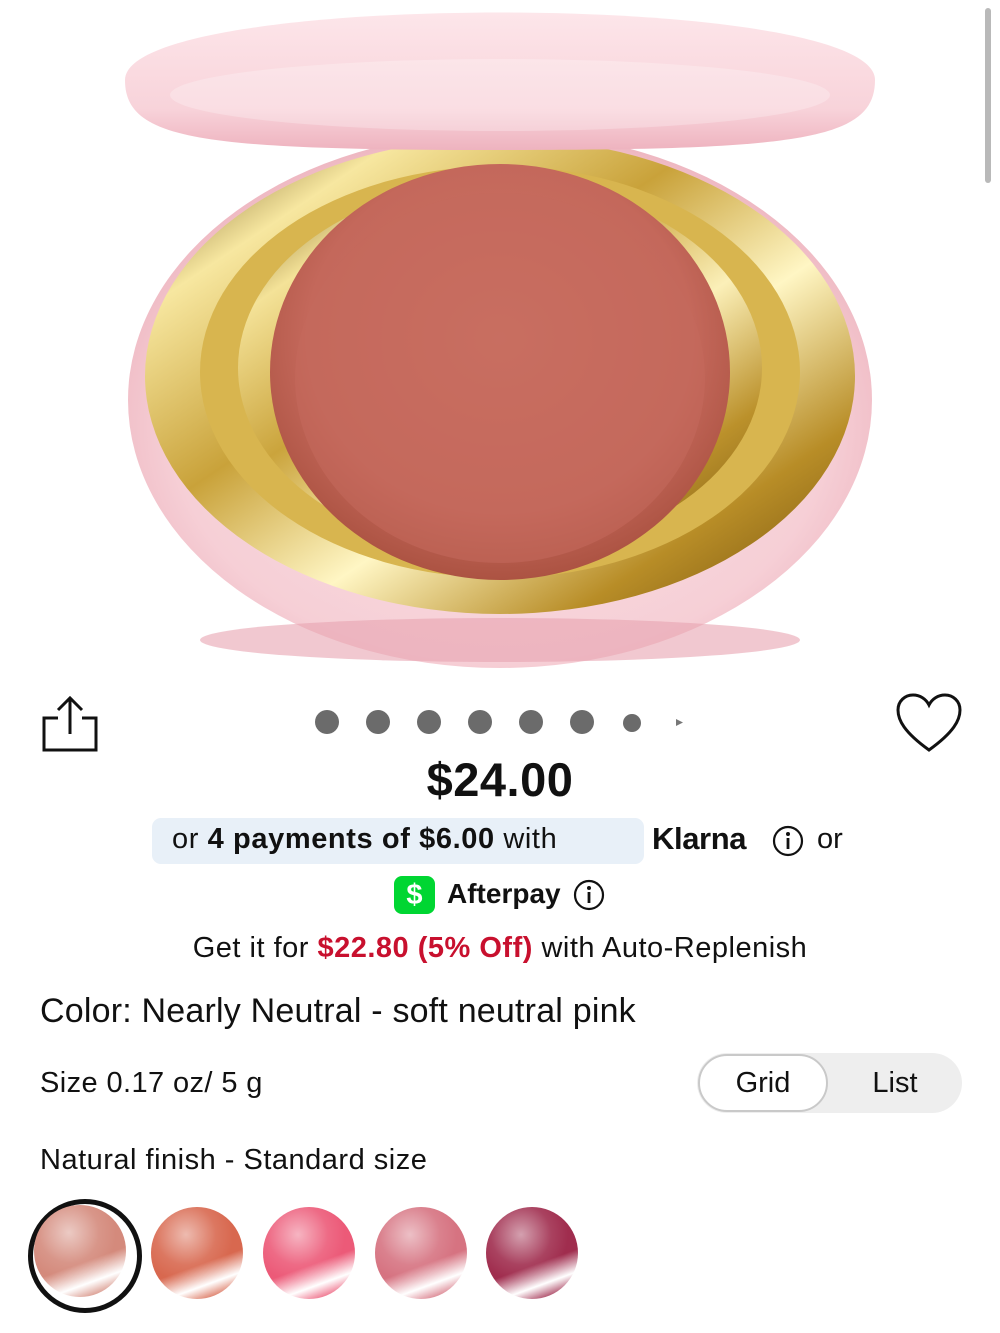 The image size is (1000, 1333). I want to click on klarna-suffix: with, so click(526, 839).